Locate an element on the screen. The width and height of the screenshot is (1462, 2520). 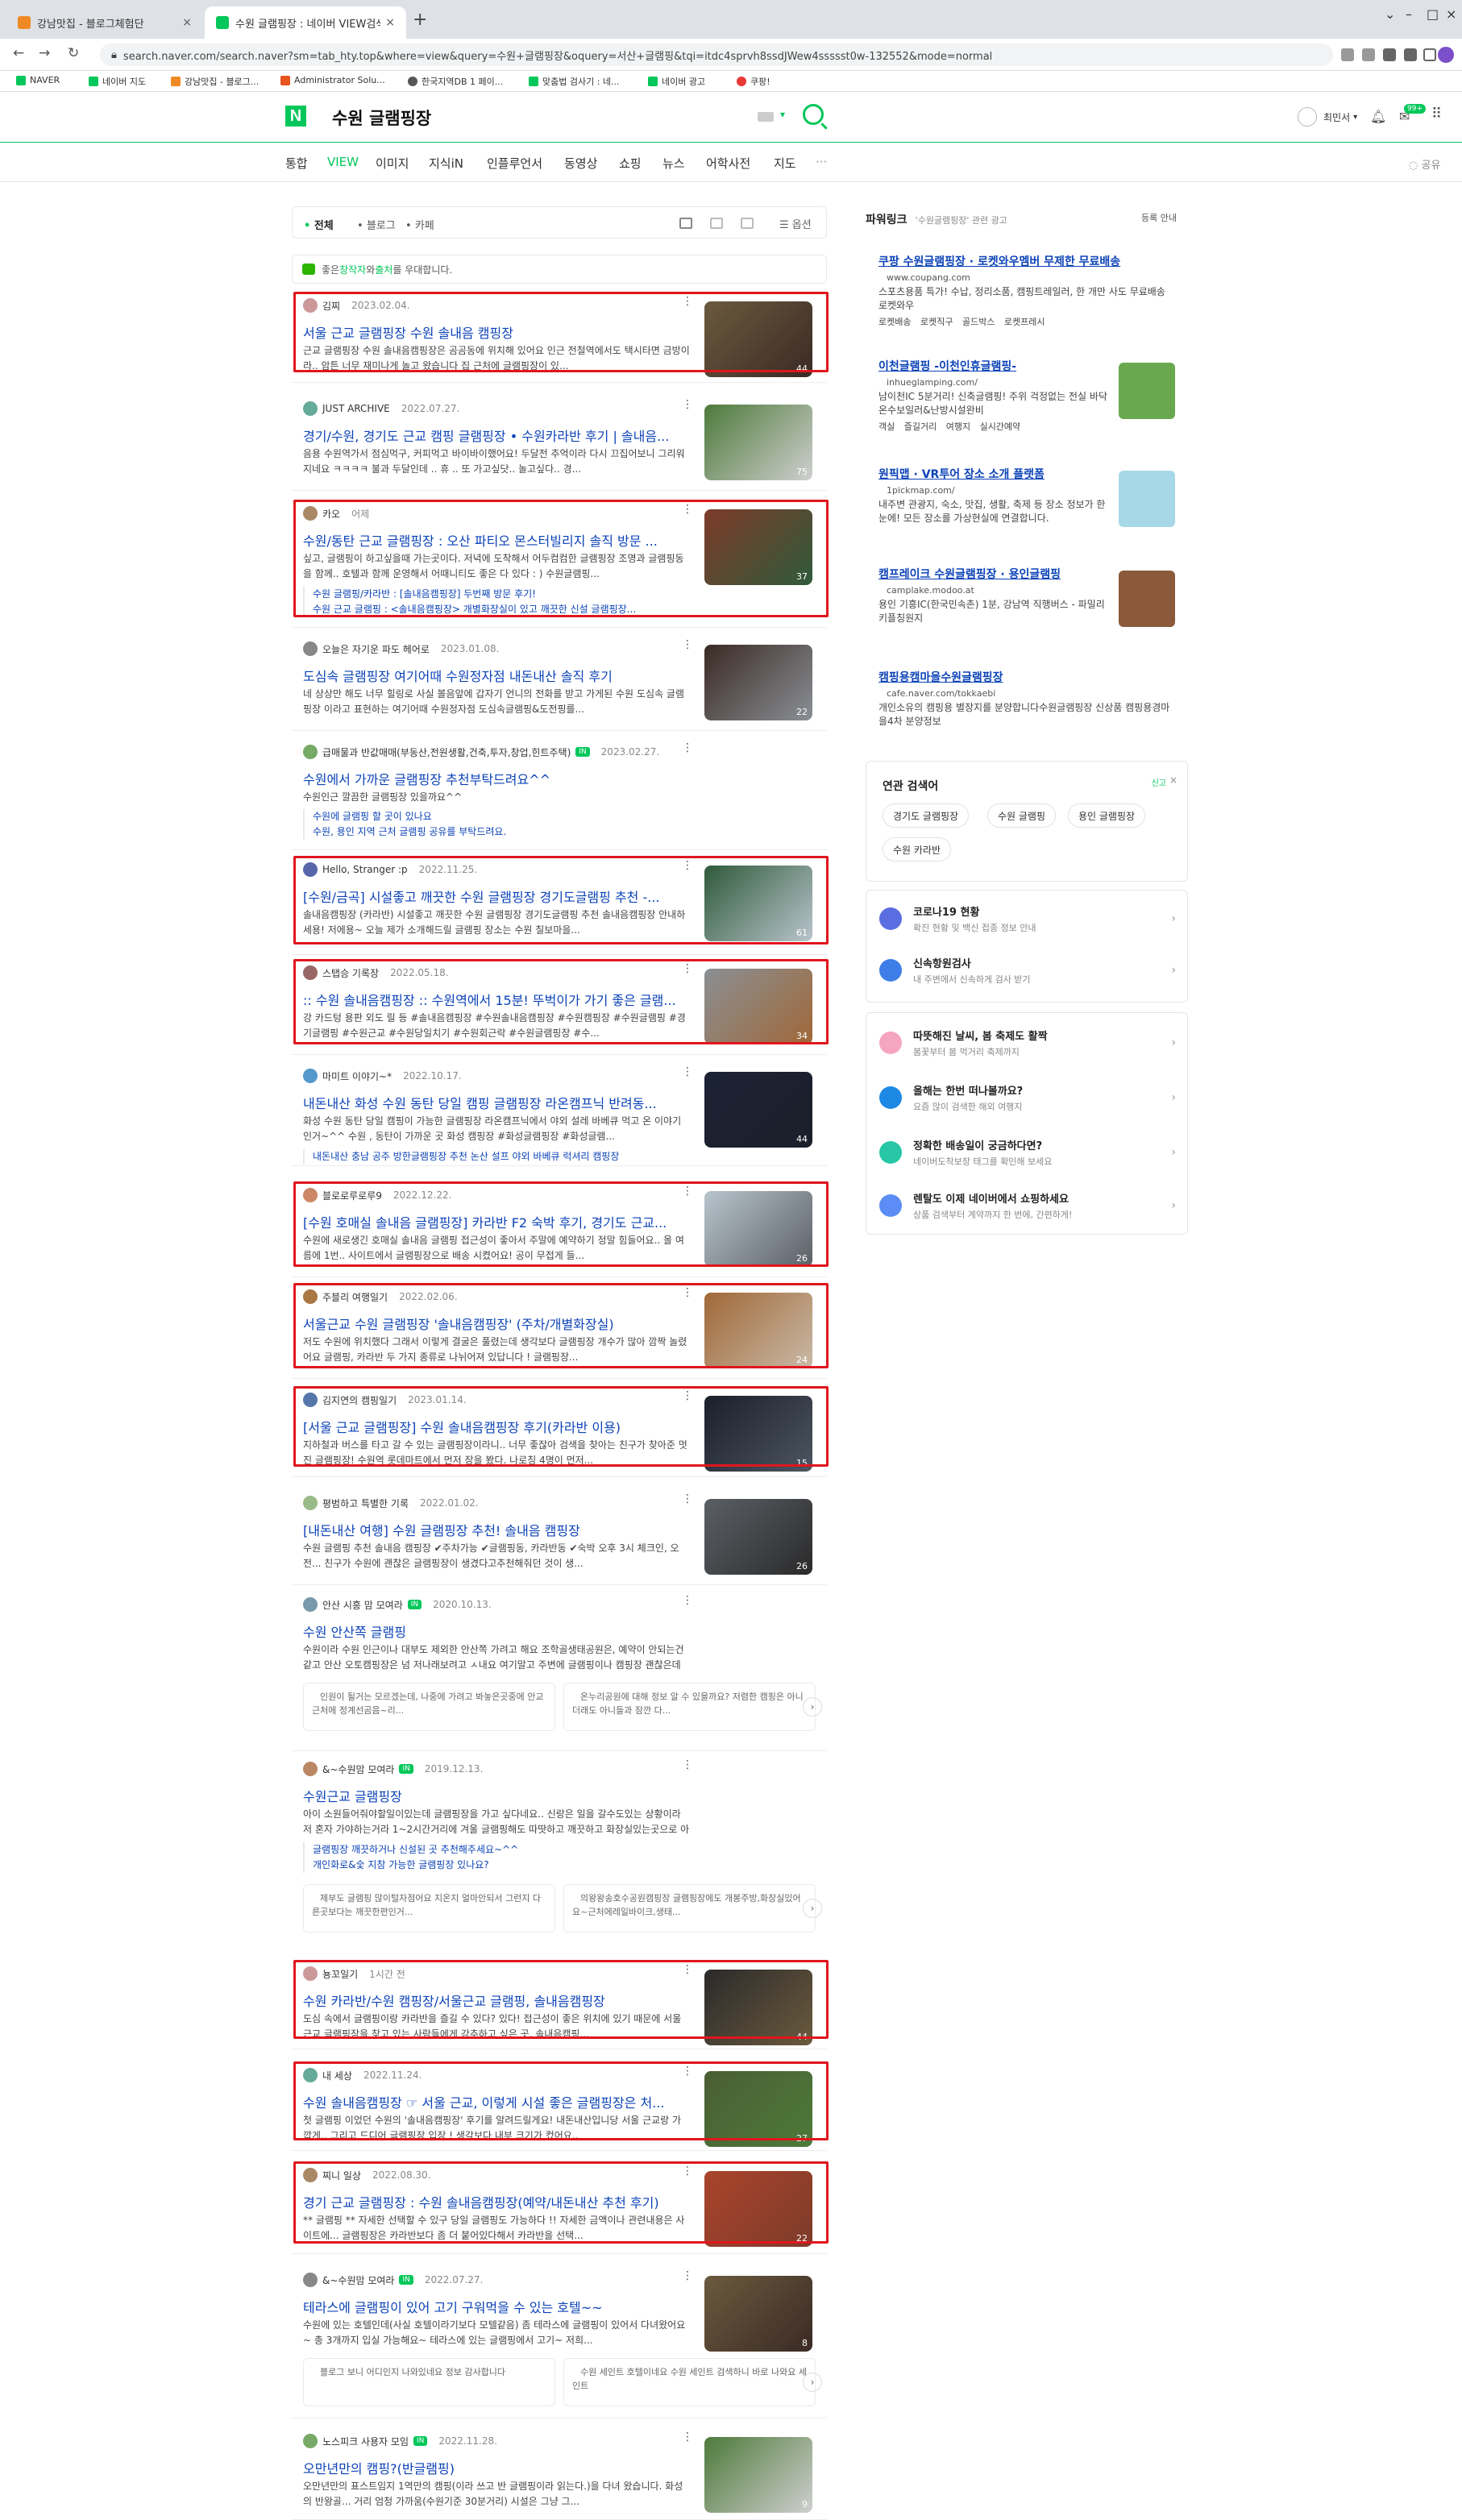
related-link: 수원에 글램핑 할 곳이 있나요 is located at coordinates (501, 816).